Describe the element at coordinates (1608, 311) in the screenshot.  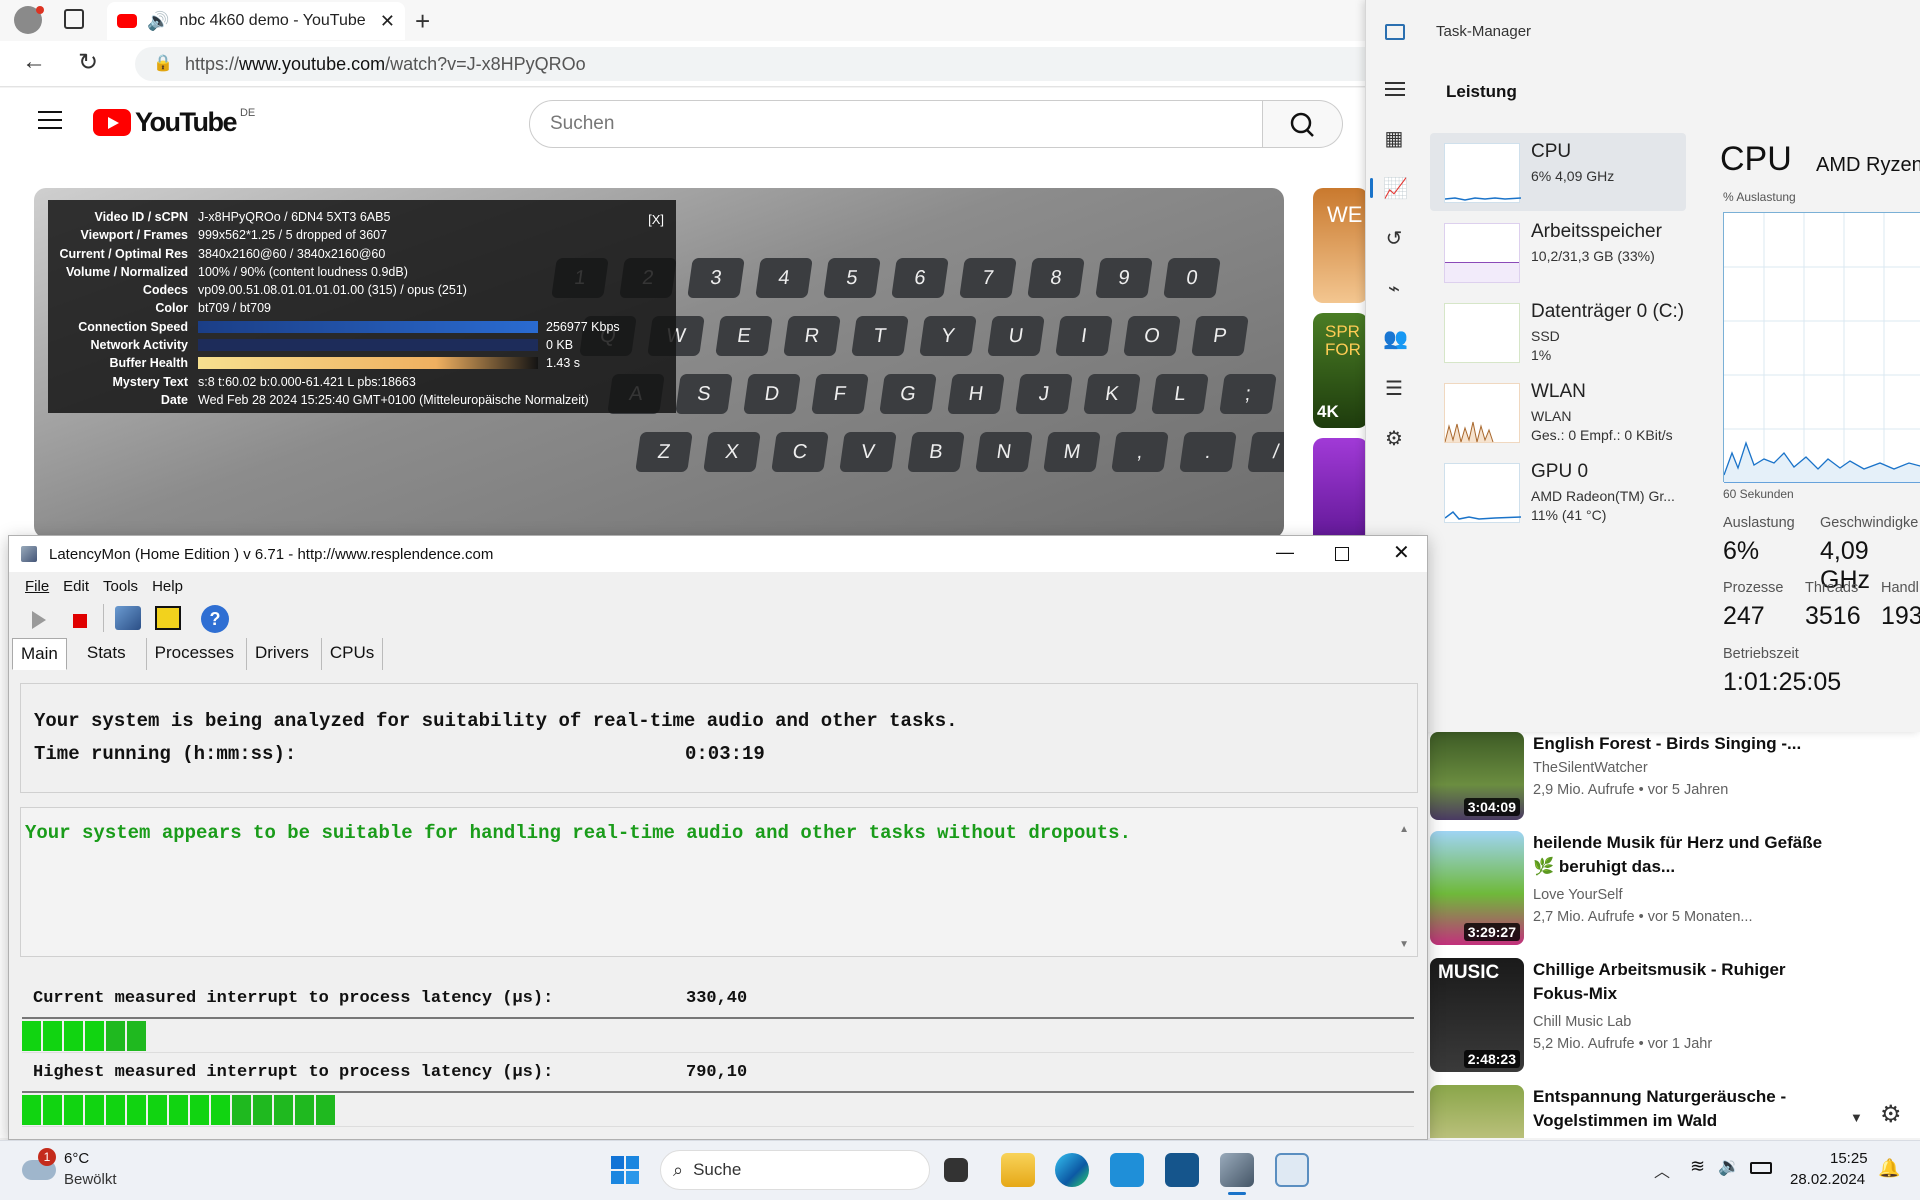
I see `perf-item-name: Datenträger 0 (C:)` at that location.